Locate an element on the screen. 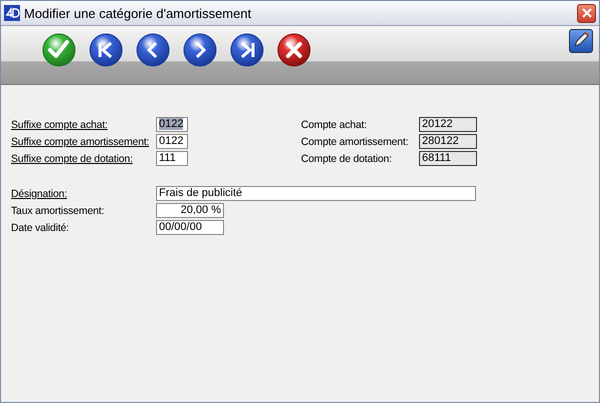 This screenshot has height=403, width=600. input-field: 20122 is located at coordinates (448, 124).